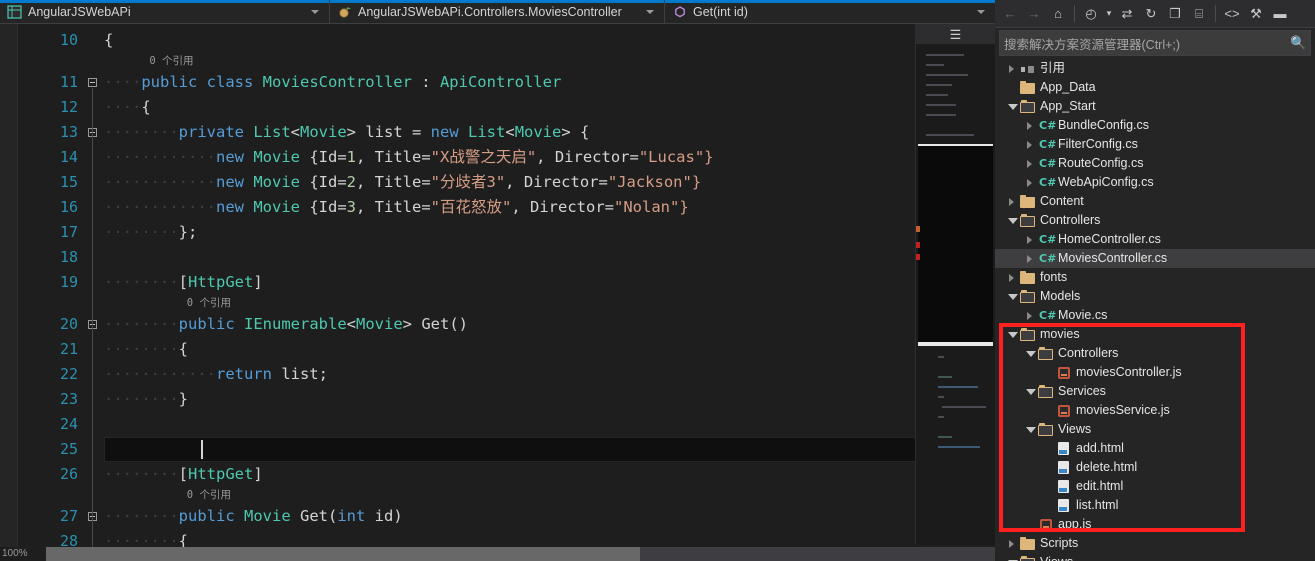  Describe the element at coordinates (1155, 87) in the screenshot. I see `tree-item-app-data: App_Data` at that location.